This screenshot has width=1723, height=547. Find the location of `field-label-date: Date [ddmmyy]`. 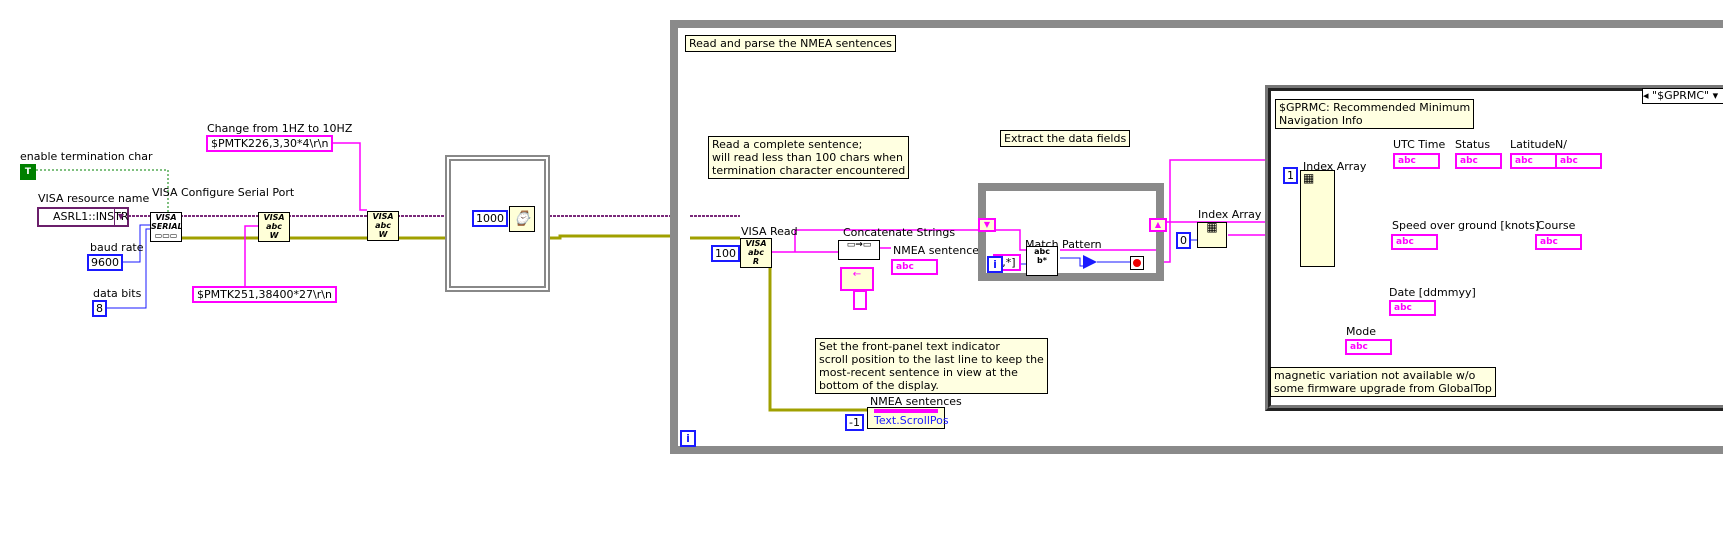

field-label-date: Date [ddmmyy] is located at coordinates (1432, 292).